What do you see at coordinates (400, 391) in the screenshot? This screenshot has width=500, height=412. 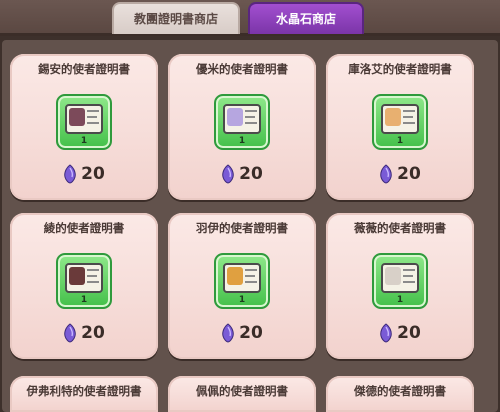 I see `item-title: 傑德的使者證明書` at bounding box center [400, 391].